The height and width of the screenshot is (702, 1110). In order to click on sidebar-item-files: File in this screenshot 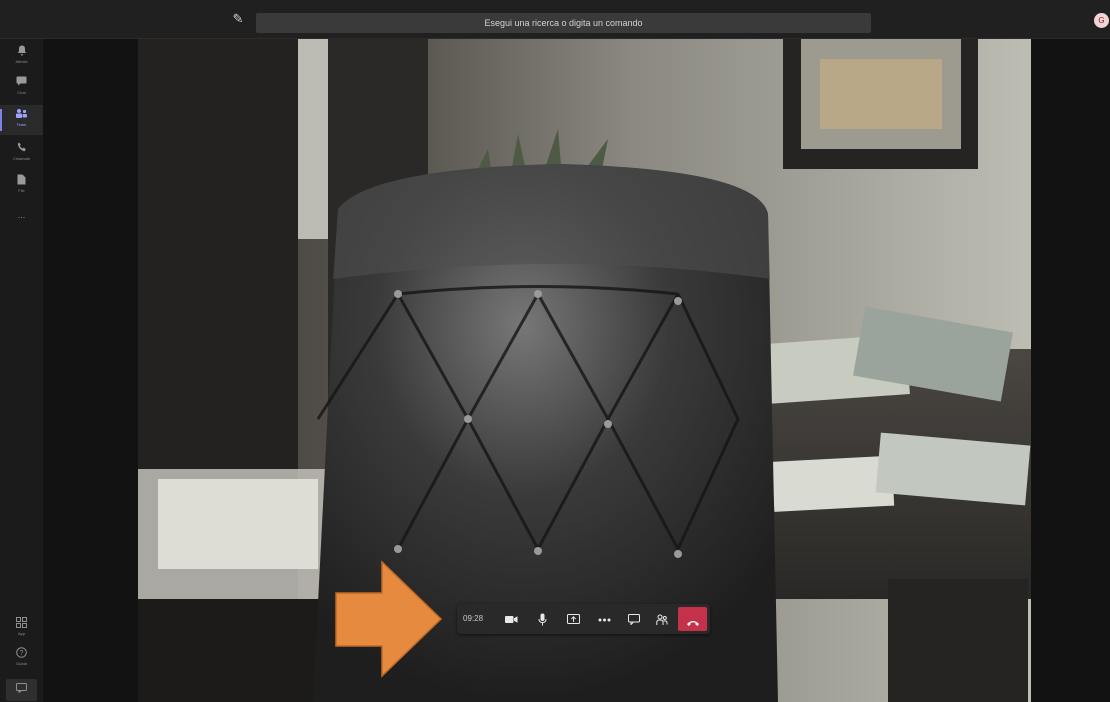, I will do `click(21, 186)`.